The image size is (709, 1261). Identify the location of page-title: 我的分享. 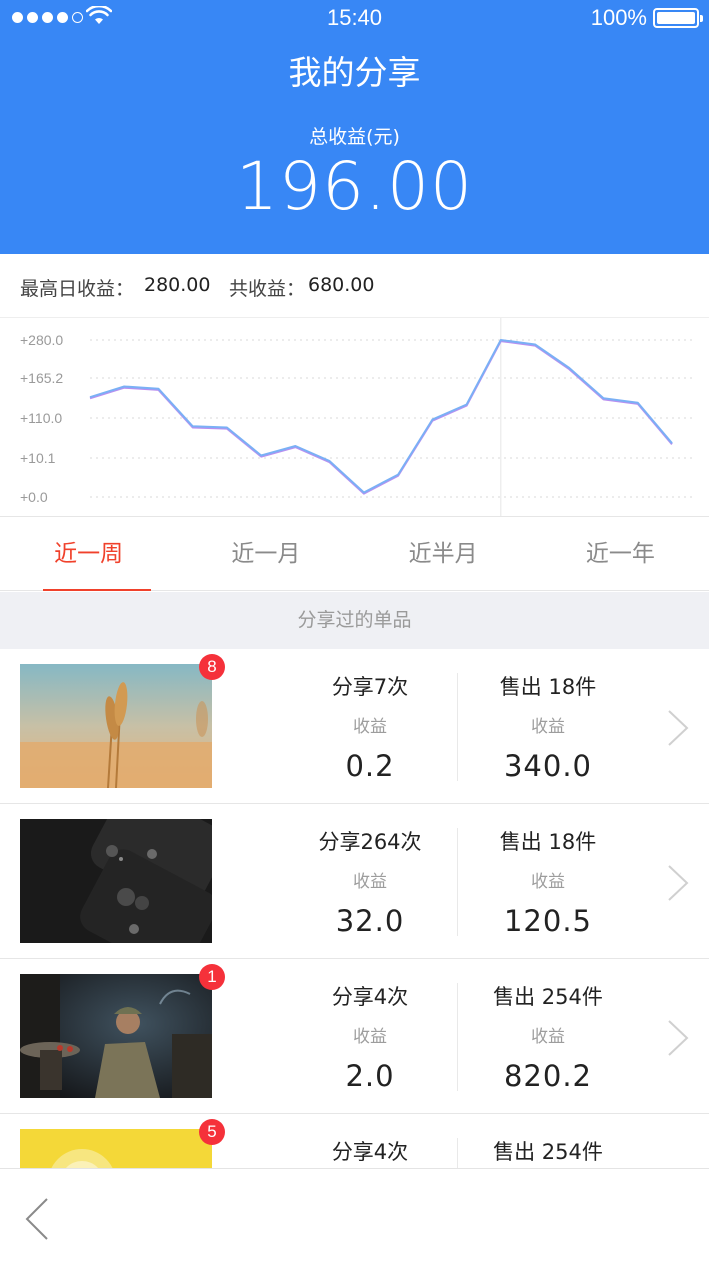
(354, 72).